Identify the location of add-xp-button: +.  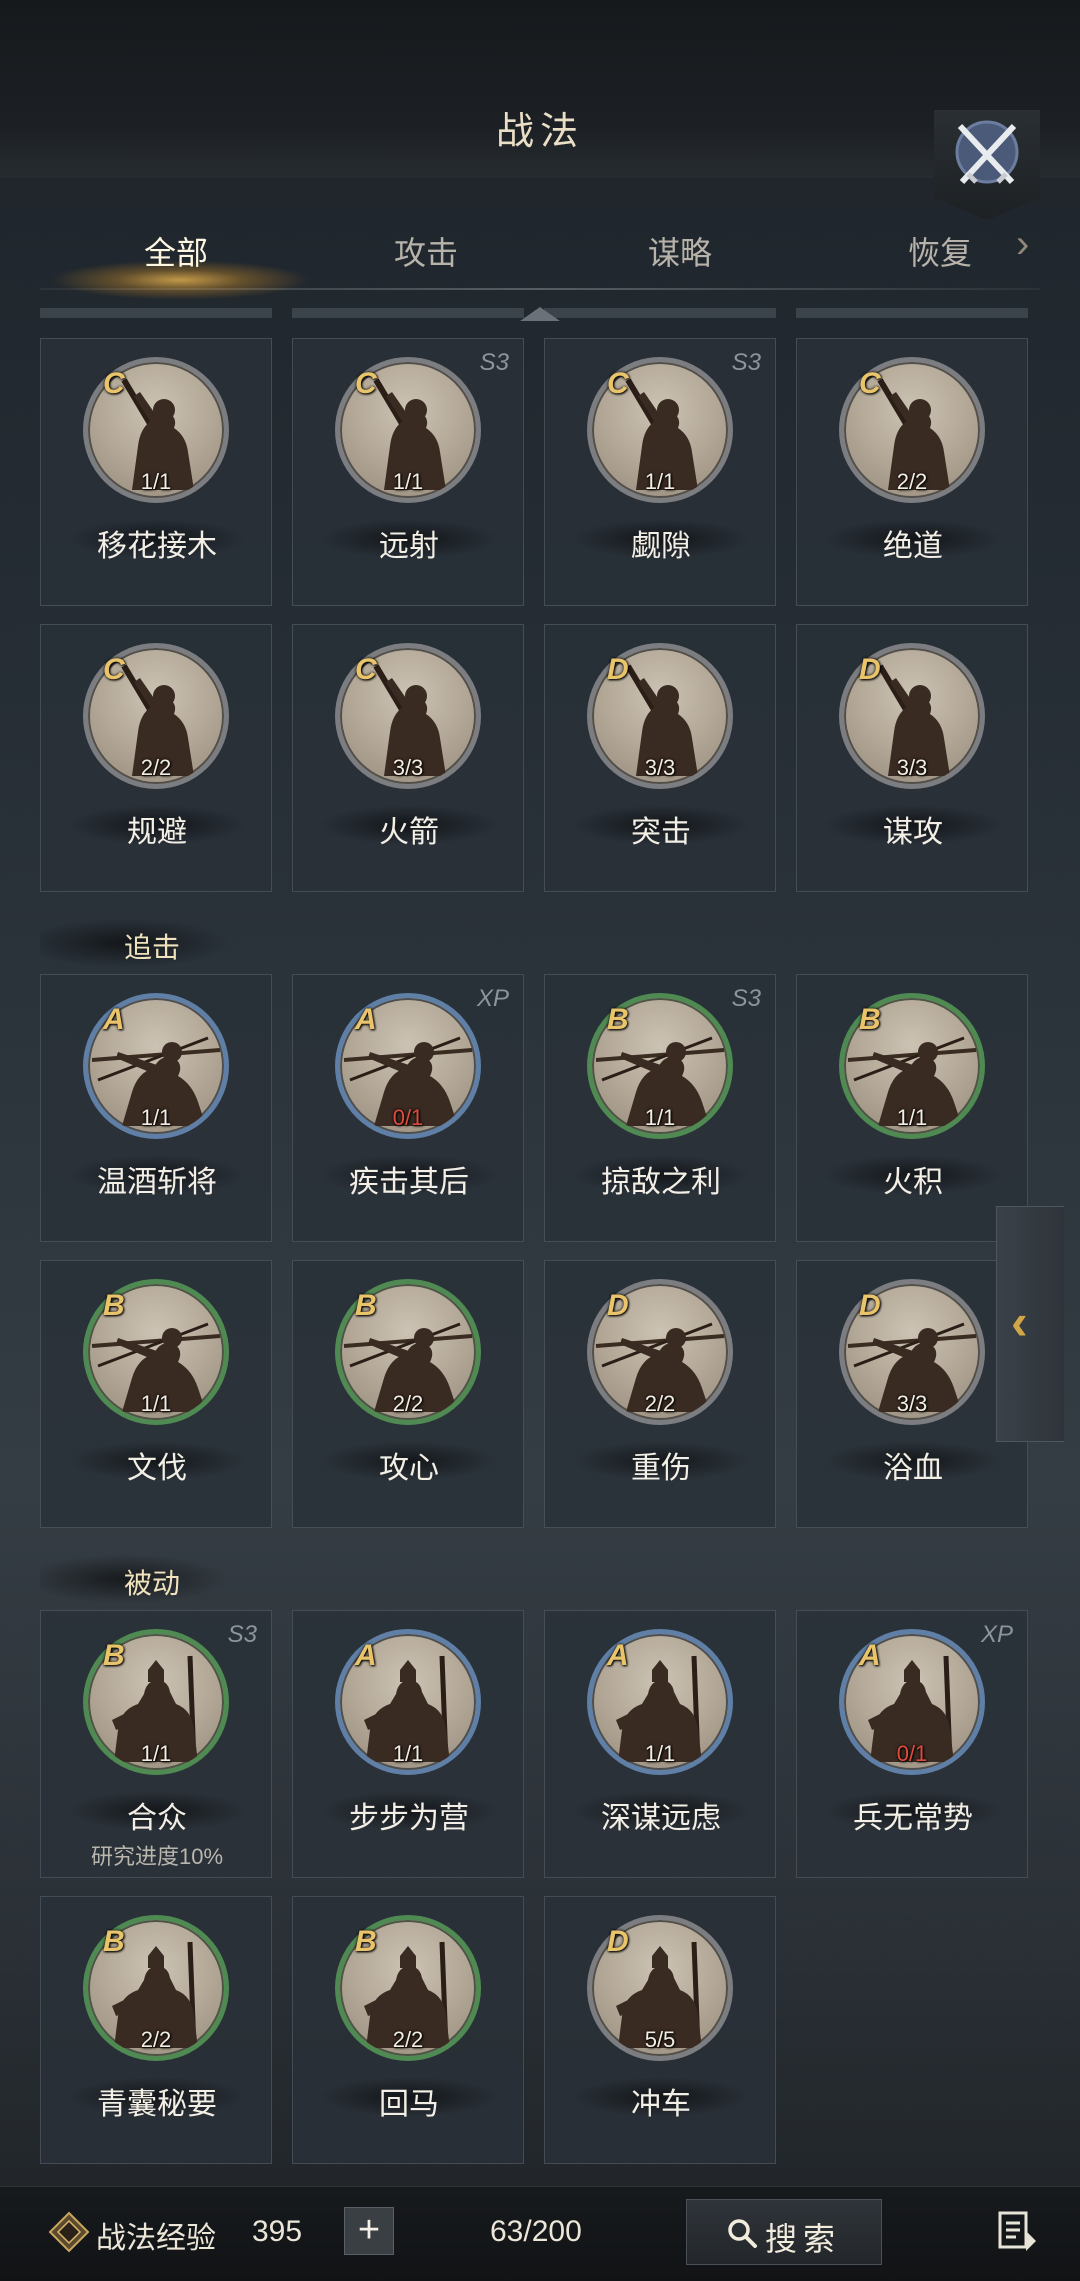
(369, 2231).